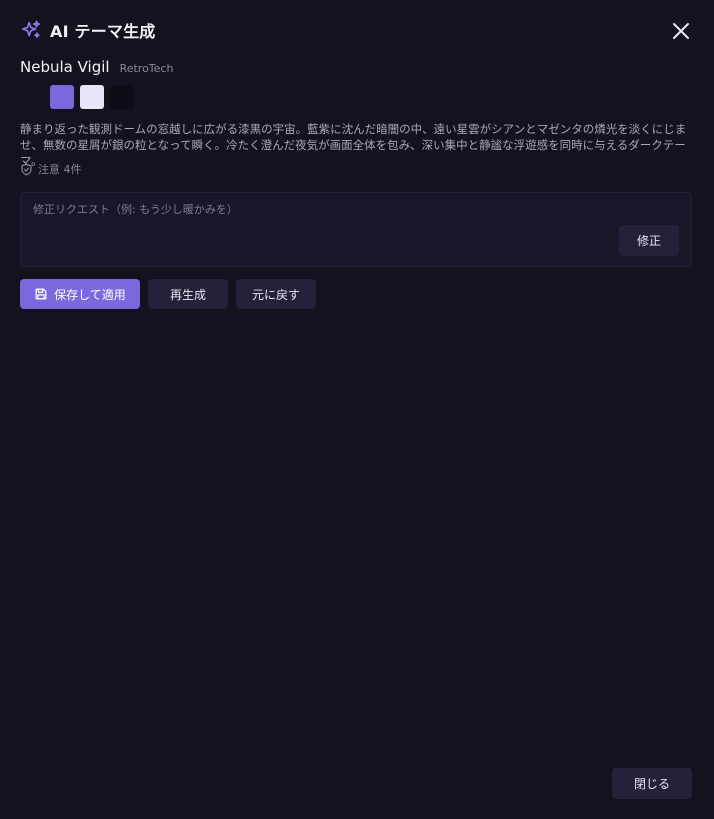  What do you see at coordinates (65, 67) in the screenshot?
I see `theme-name: Nebula Vigil` at bounding box center [65, 67].